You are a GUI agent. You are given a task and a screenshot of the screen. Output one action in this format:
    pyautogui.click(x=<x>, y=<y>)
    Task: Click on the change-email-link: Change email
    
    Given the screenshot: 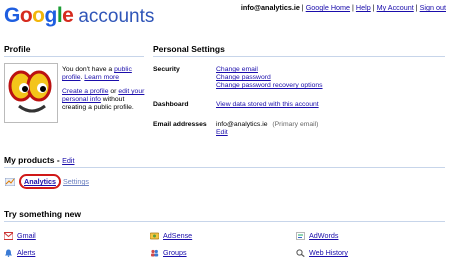 What is the action you would take?
    pyautogui.click(x=269, y=70)
    